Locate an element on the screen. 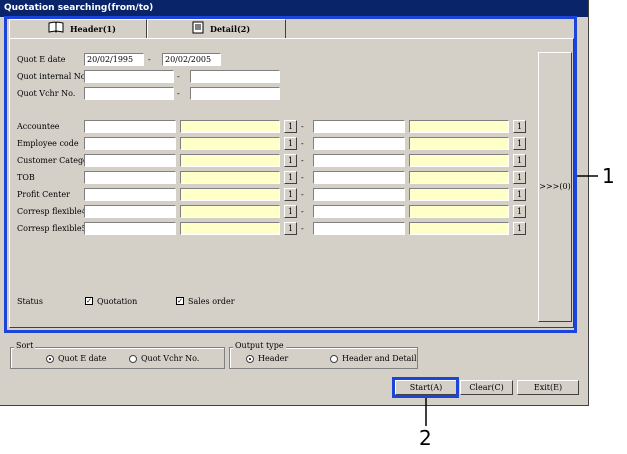 The height and width of the screenshot is (454, 627). callout-1: 1 is located at coordinates (608, 176).